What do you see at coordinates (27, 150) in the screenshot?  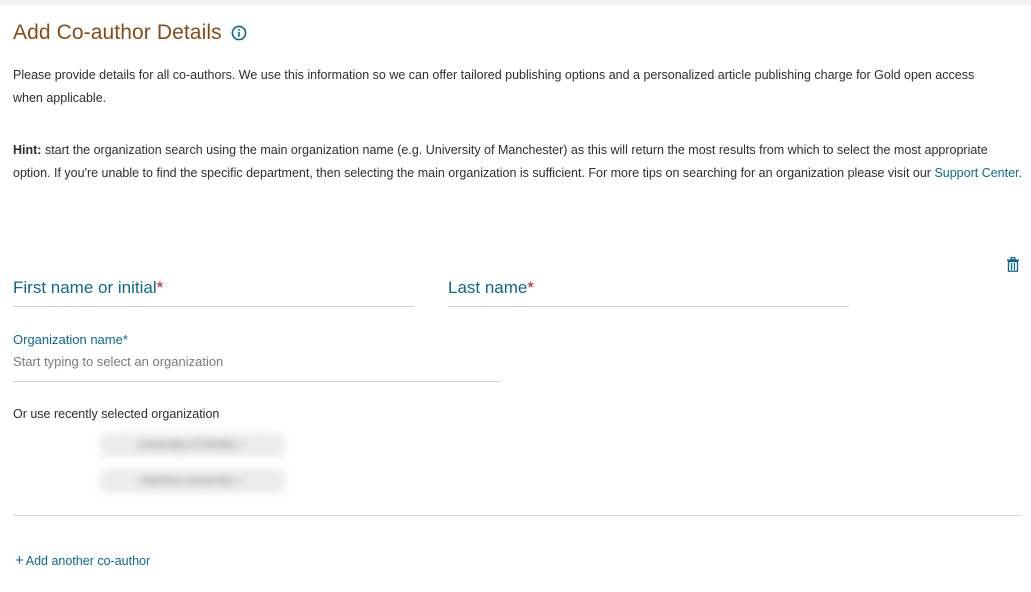 I see `hint-label: Hint:` at bounding box center [27, 150].